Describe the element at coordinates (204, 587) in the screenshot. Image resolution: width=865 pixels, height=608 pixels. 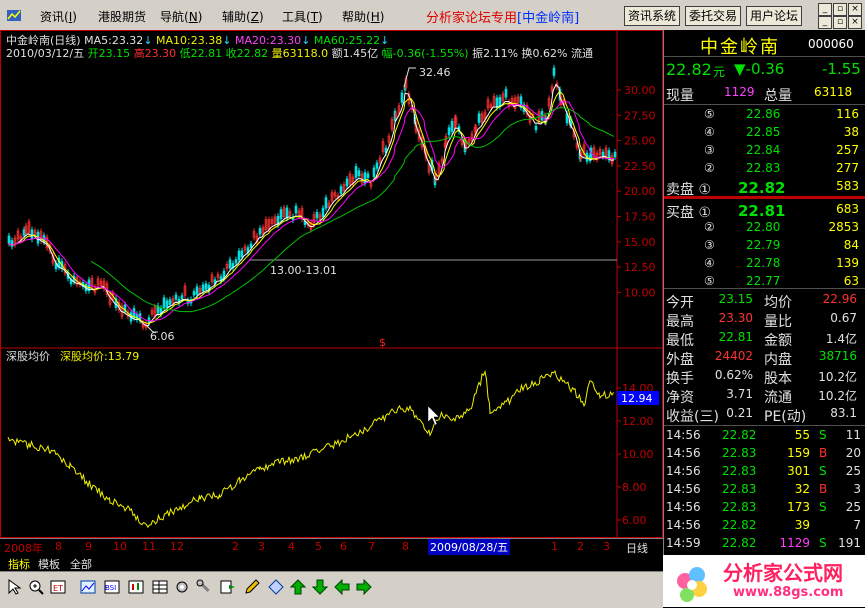
I see `tools-icon` at that location.